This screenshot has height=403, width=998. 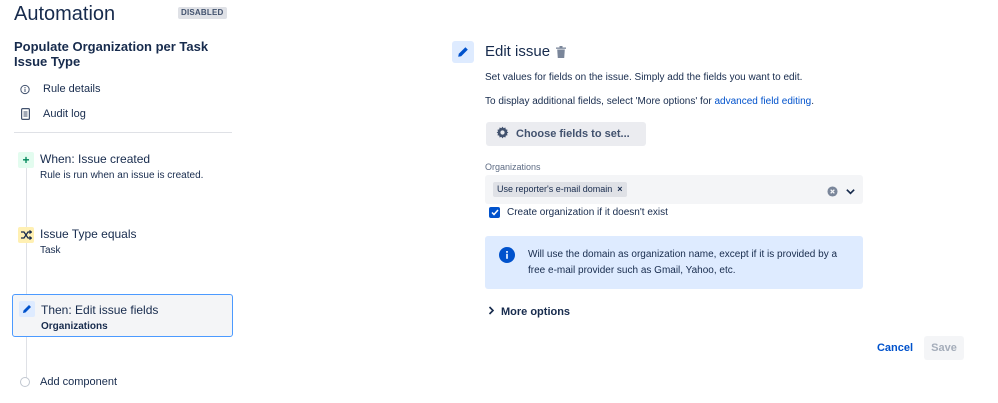 I want to click on divider, so click(x=123, y=132).